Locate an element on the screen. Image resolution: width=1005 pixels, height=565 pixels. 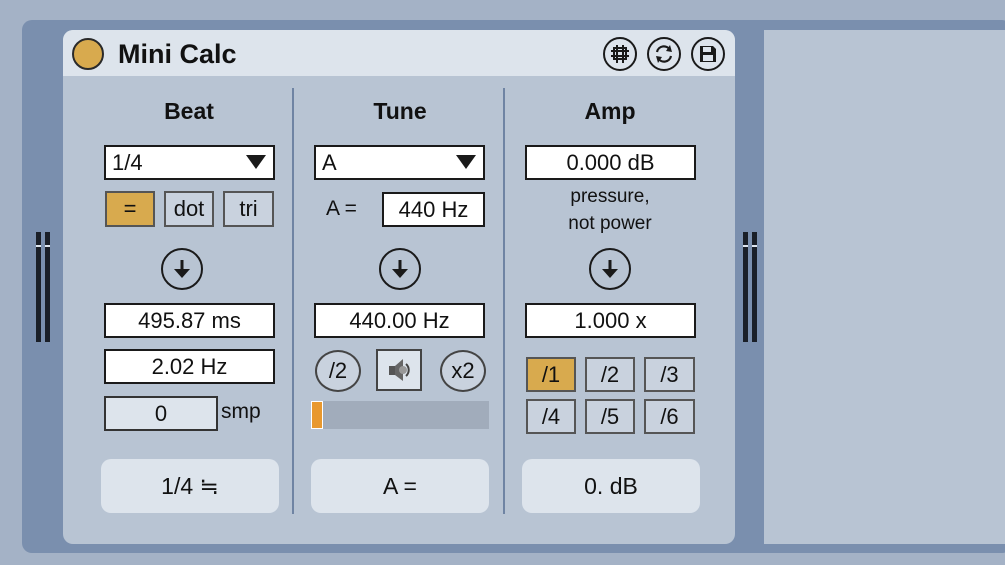
speaker-icon is located at coordinates (399, 370).